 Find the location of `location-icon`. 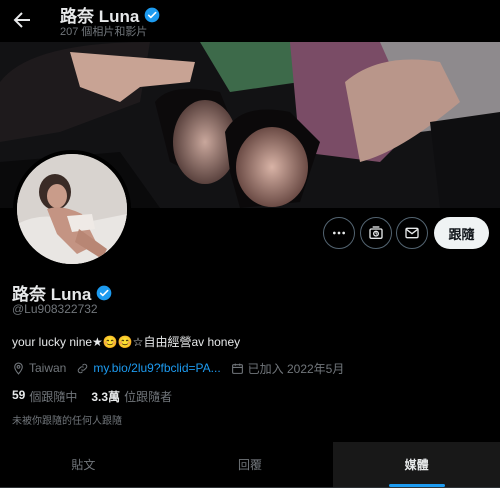

location-icon is located at coordinates (18, 368).